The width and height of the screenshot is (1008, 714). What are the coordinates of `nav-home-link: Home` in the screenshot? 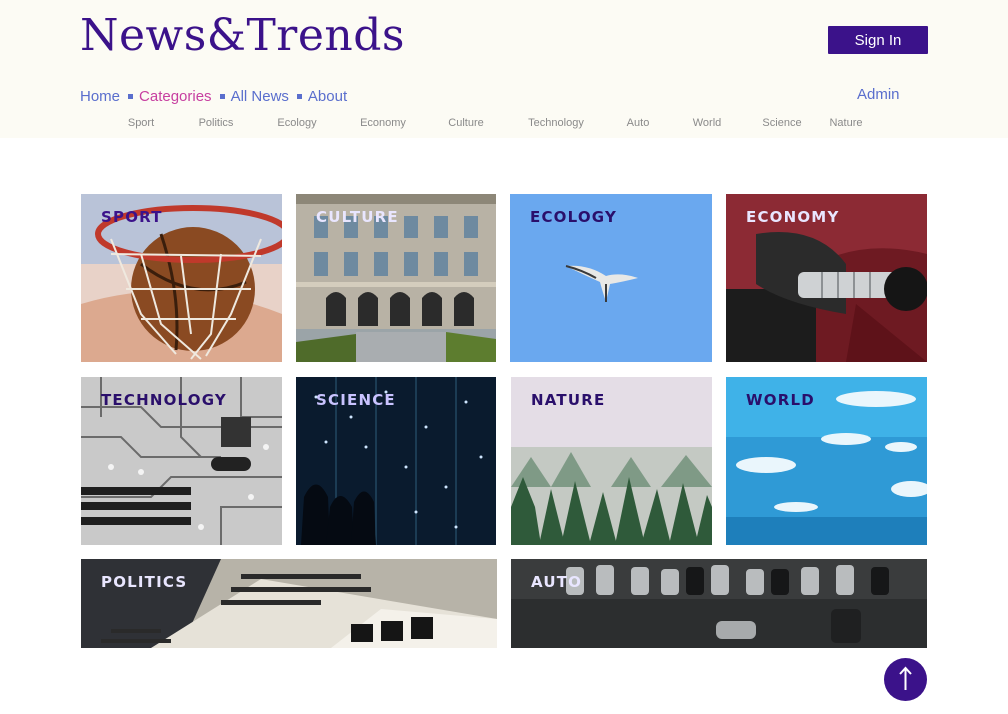 It's located at (100, 96).